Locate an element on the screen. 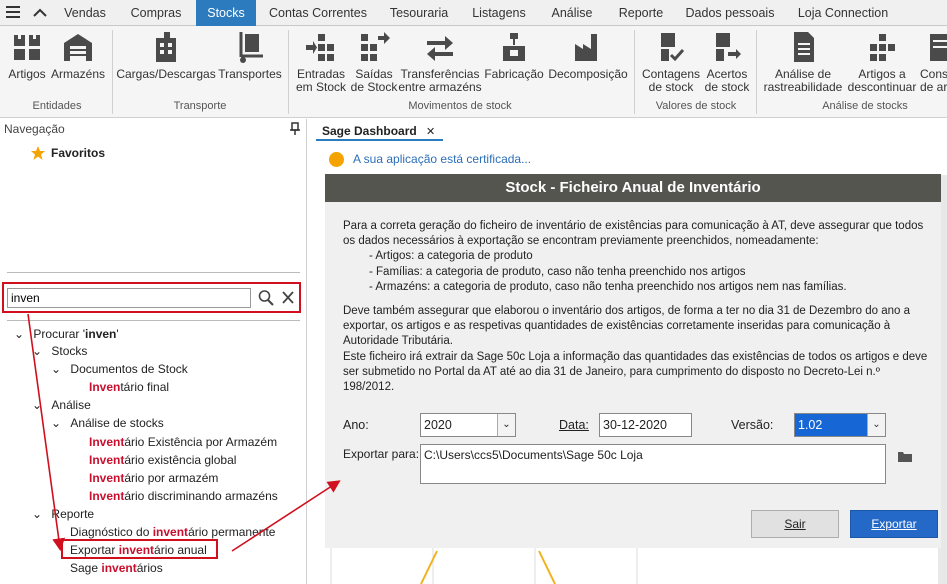  tree-node-root: ⌄ Procurar 'inven' is located at coordinates (66, 334).